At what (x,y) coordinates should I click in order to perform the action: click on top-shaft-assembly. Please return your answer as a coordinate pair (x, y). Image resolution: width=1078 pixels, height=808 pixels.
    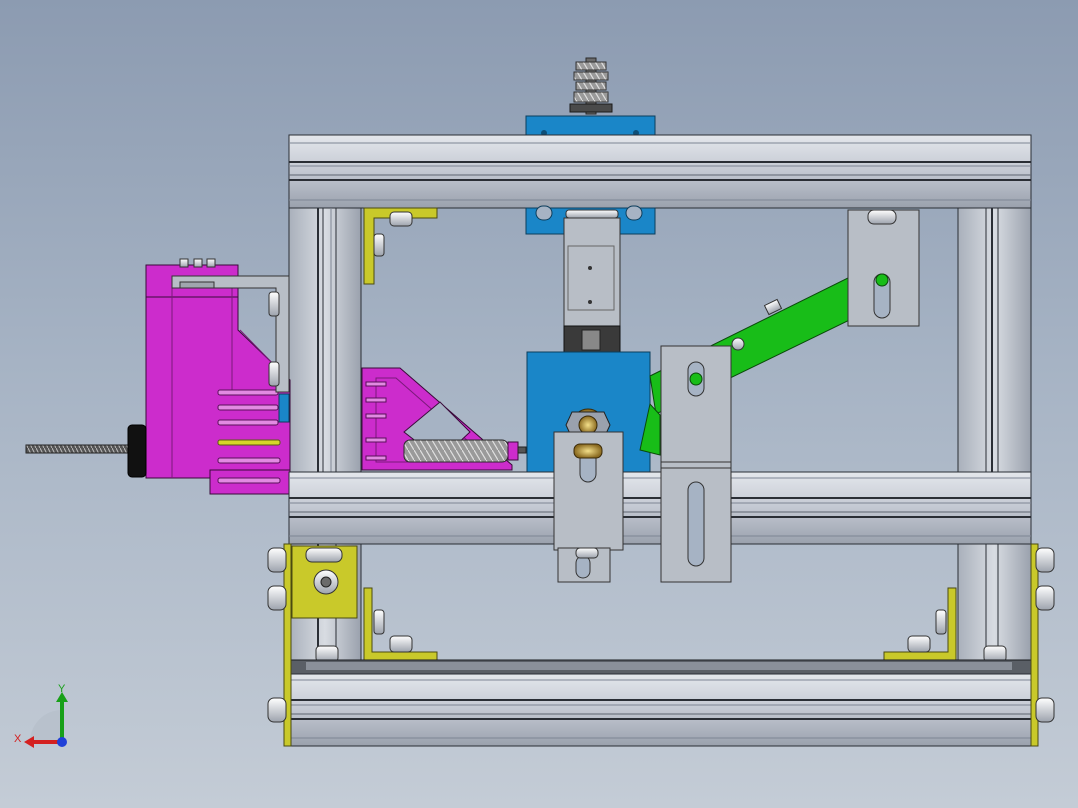
    Looking at the image, I should click on (591, 86).